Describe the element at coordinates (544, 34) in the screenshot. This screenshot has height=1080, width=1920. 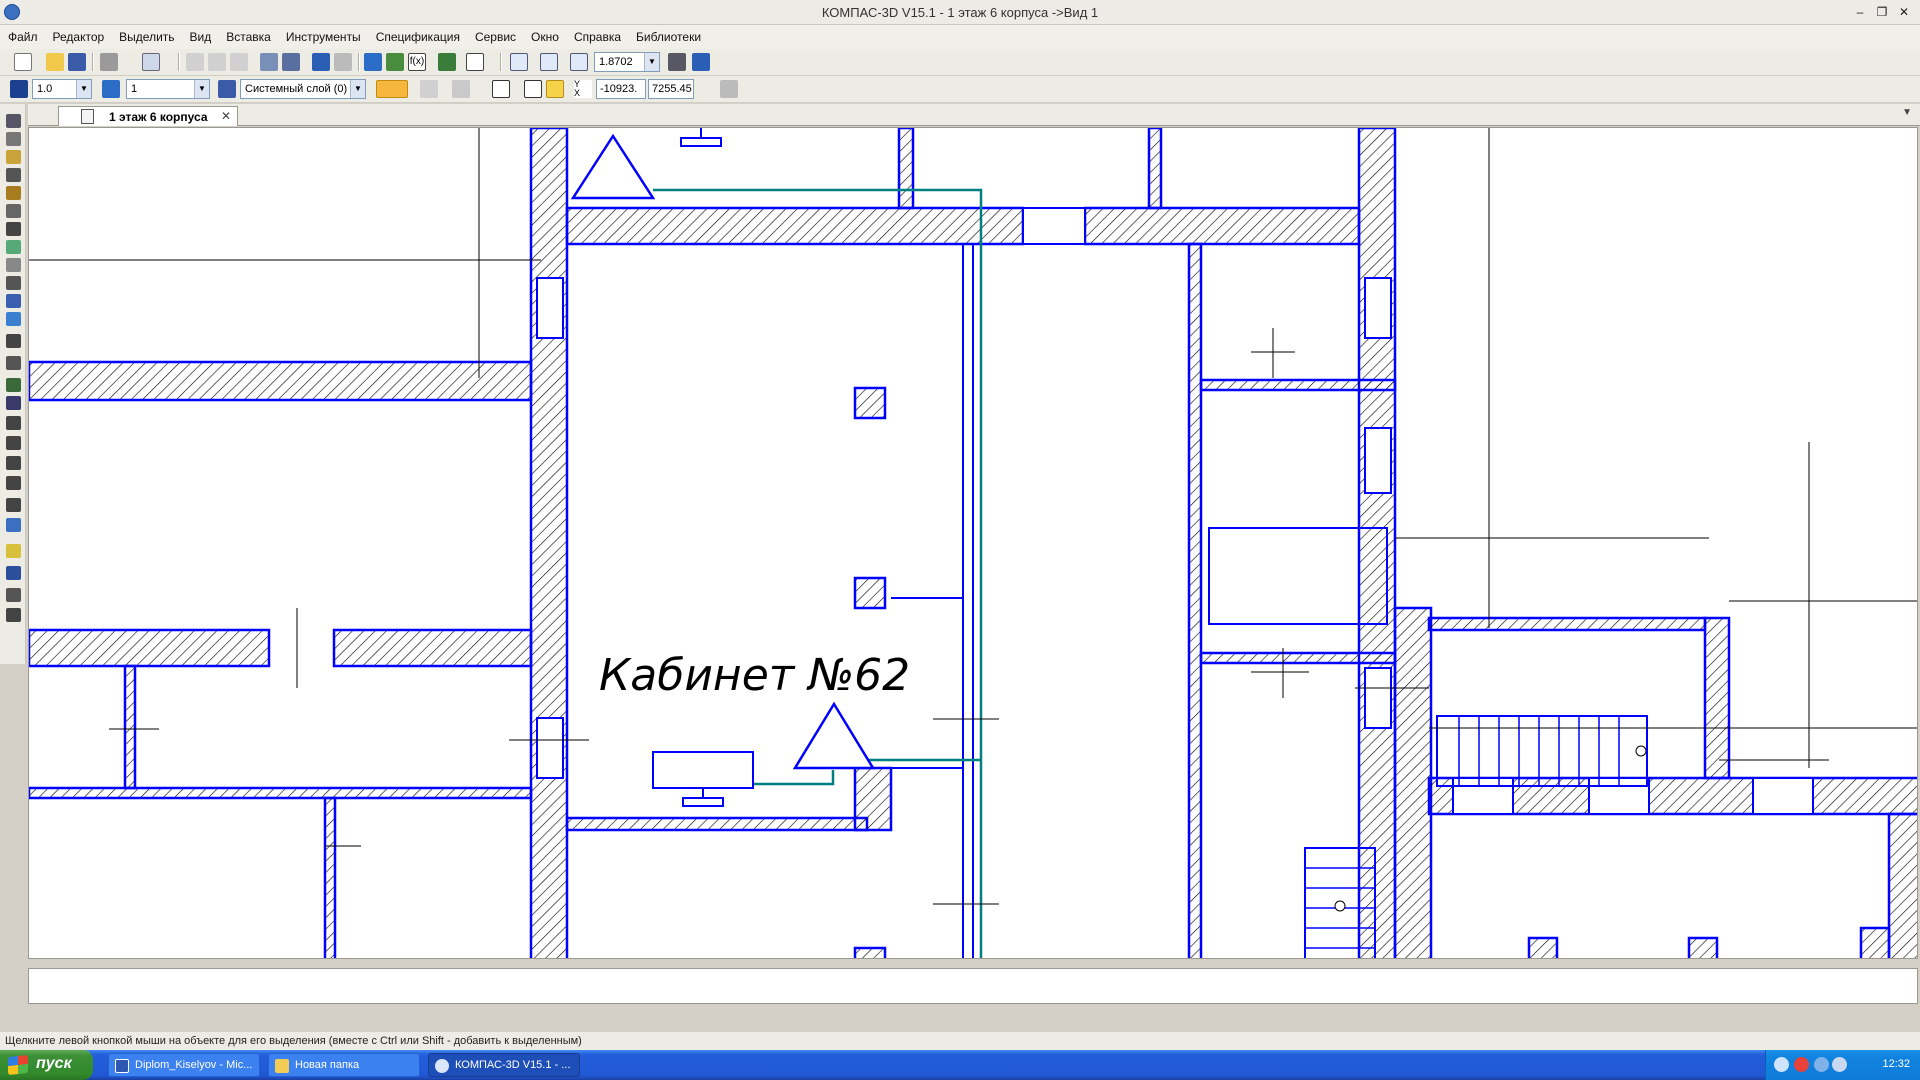
I see `menu-window: Окно` at that location.